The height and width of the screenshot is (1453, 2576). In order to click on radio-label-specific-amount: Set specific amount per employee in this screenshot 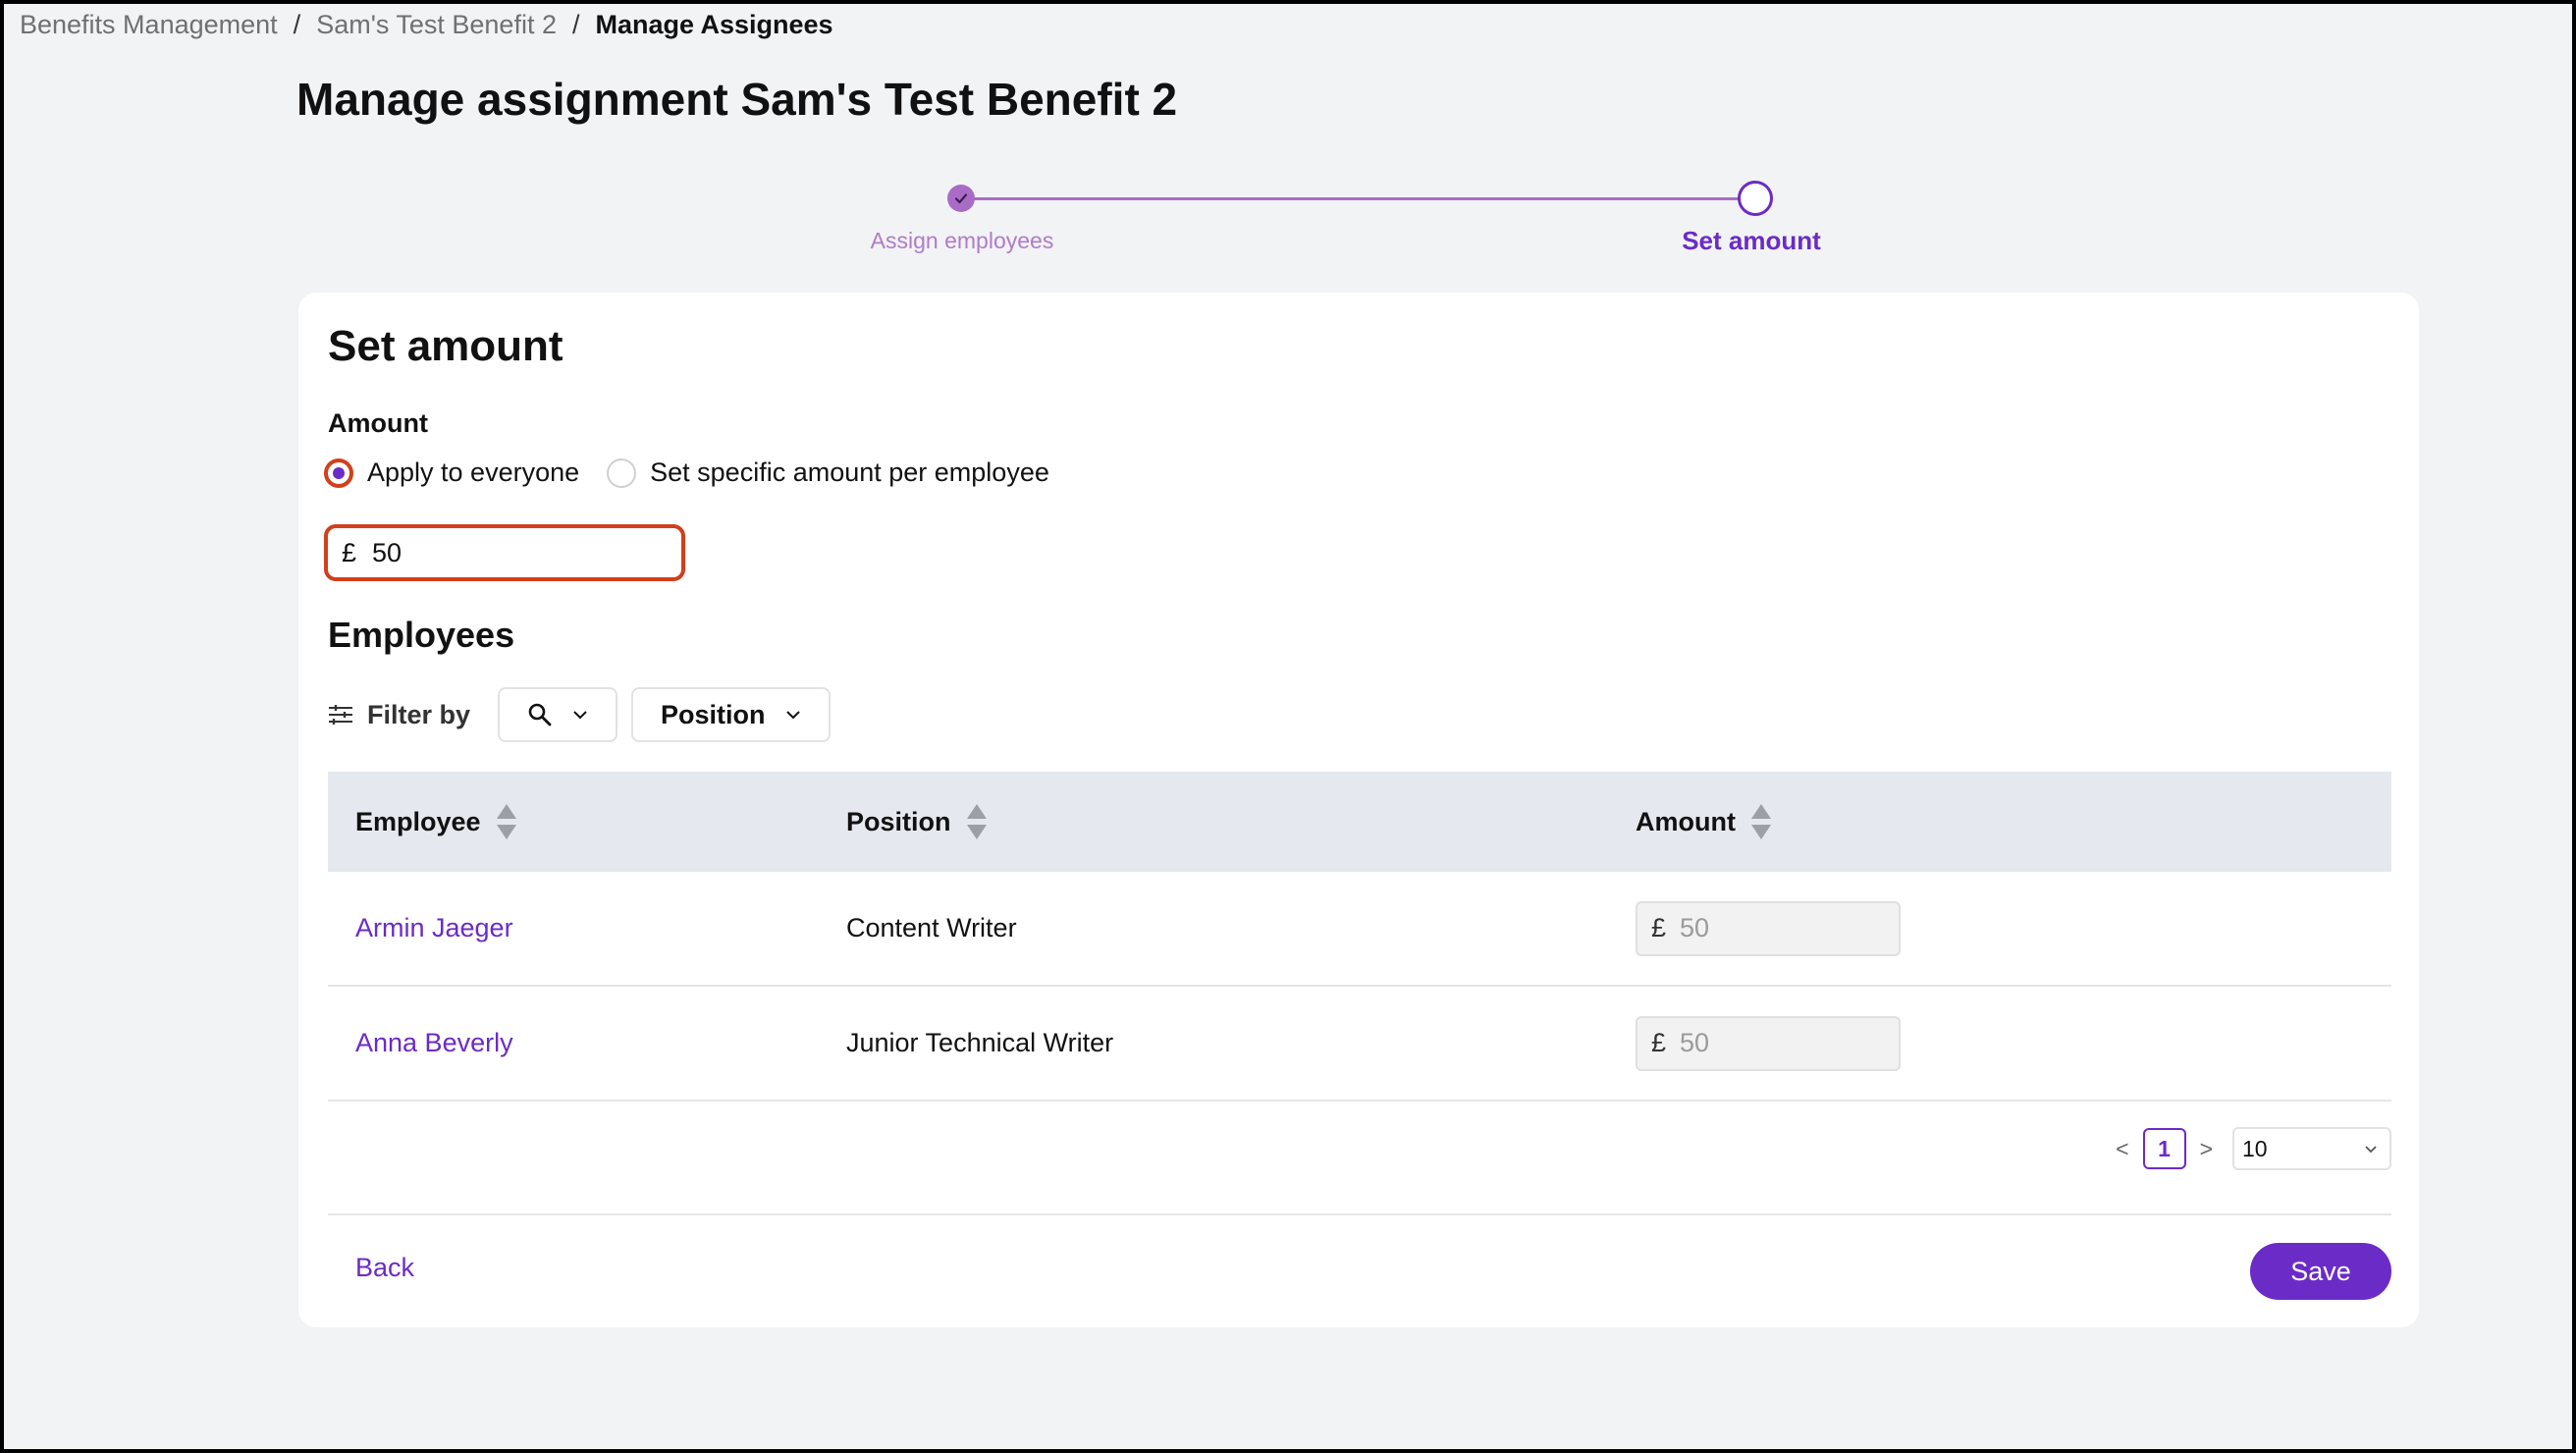, I will do `click(849, 472)`.